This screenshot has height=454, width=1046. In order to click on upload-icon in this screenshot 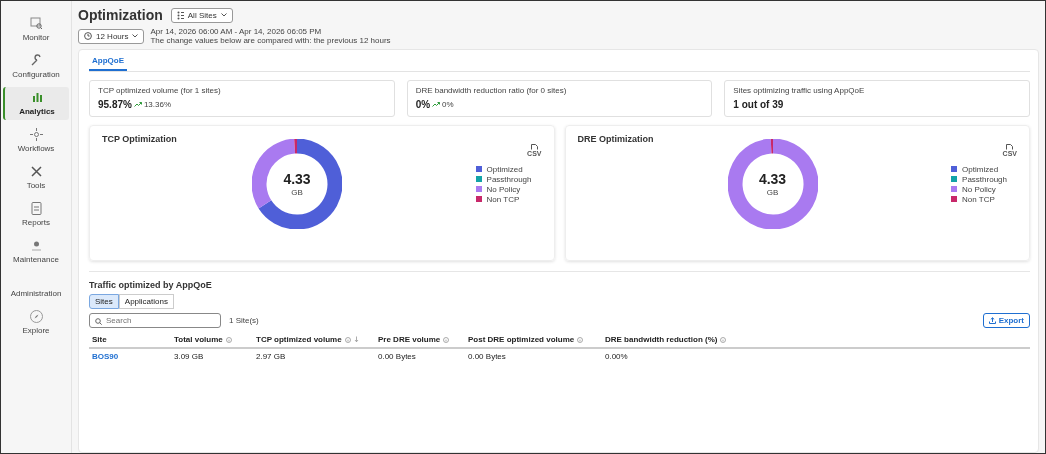, I will do `click(992, 320)`.